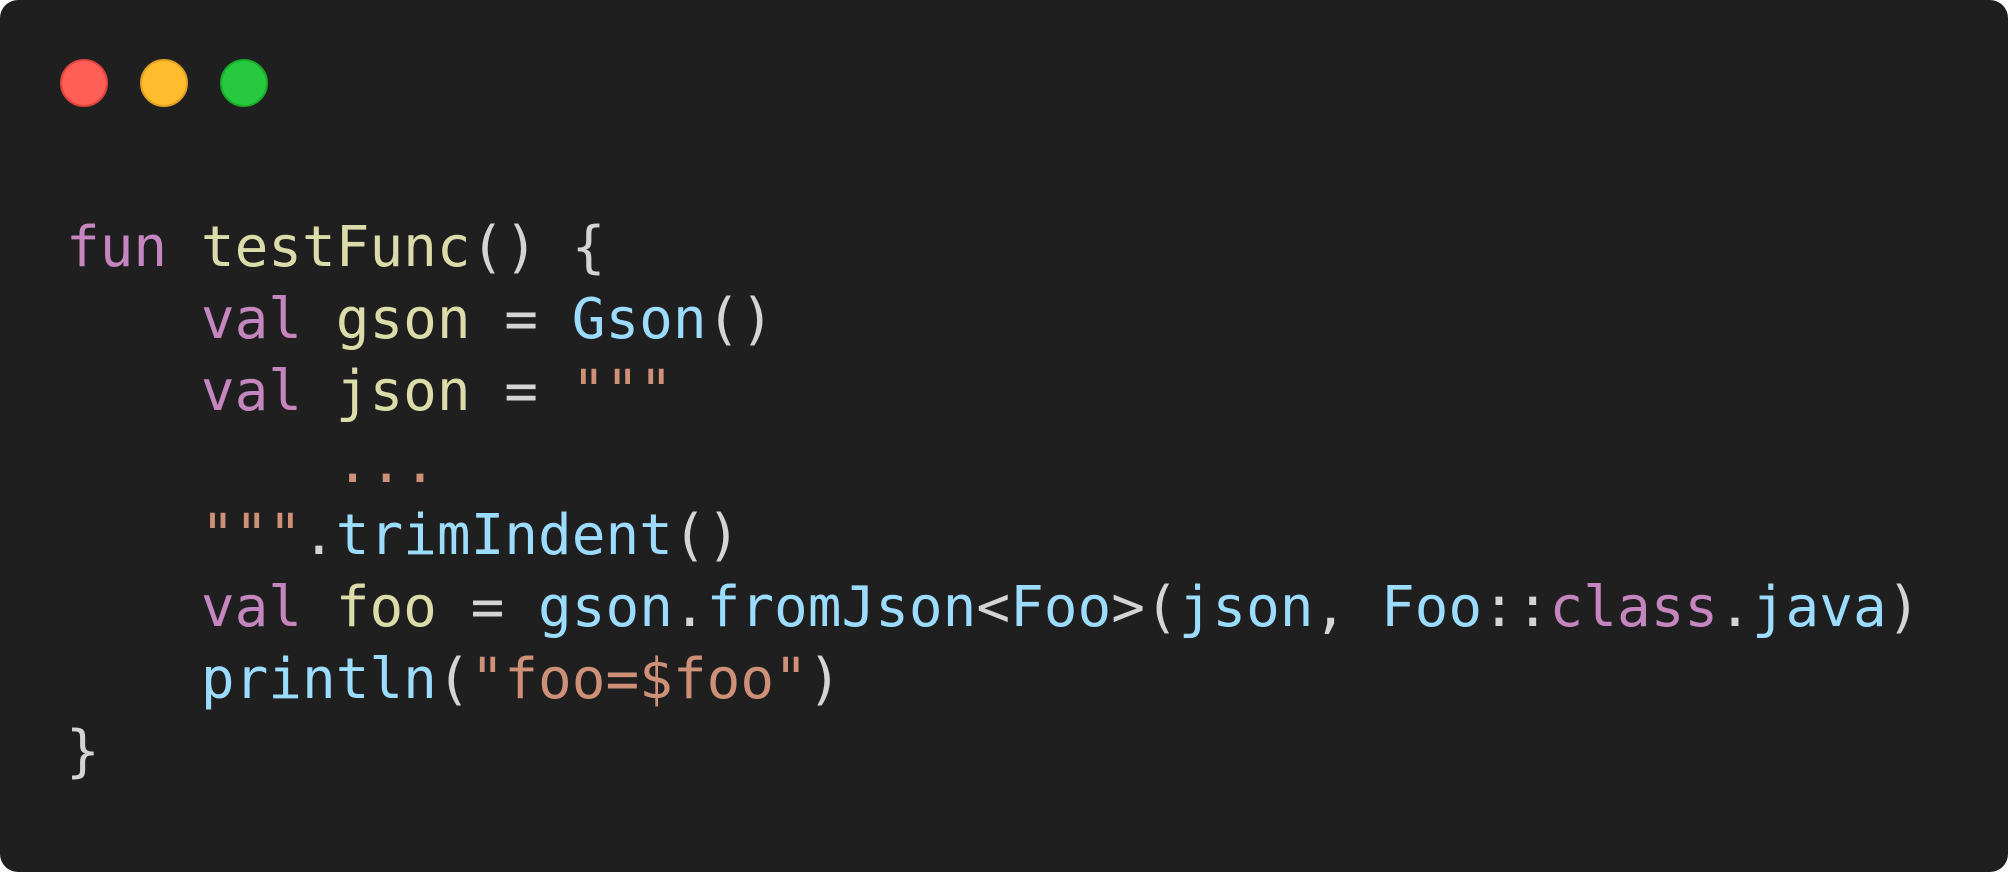  Describe the element at coordinates (993, 392) in the screenshot. I see `code-line: val json = """` at that location.